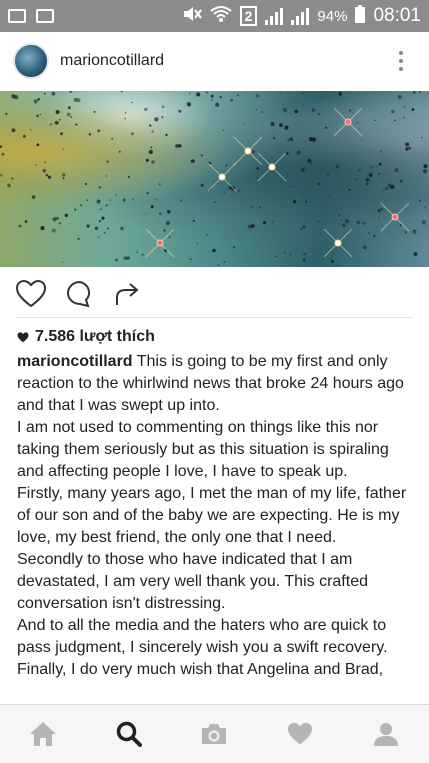 This screenshot has width=429, height=763. I want to click on wifi-icon, so click(221, 16).